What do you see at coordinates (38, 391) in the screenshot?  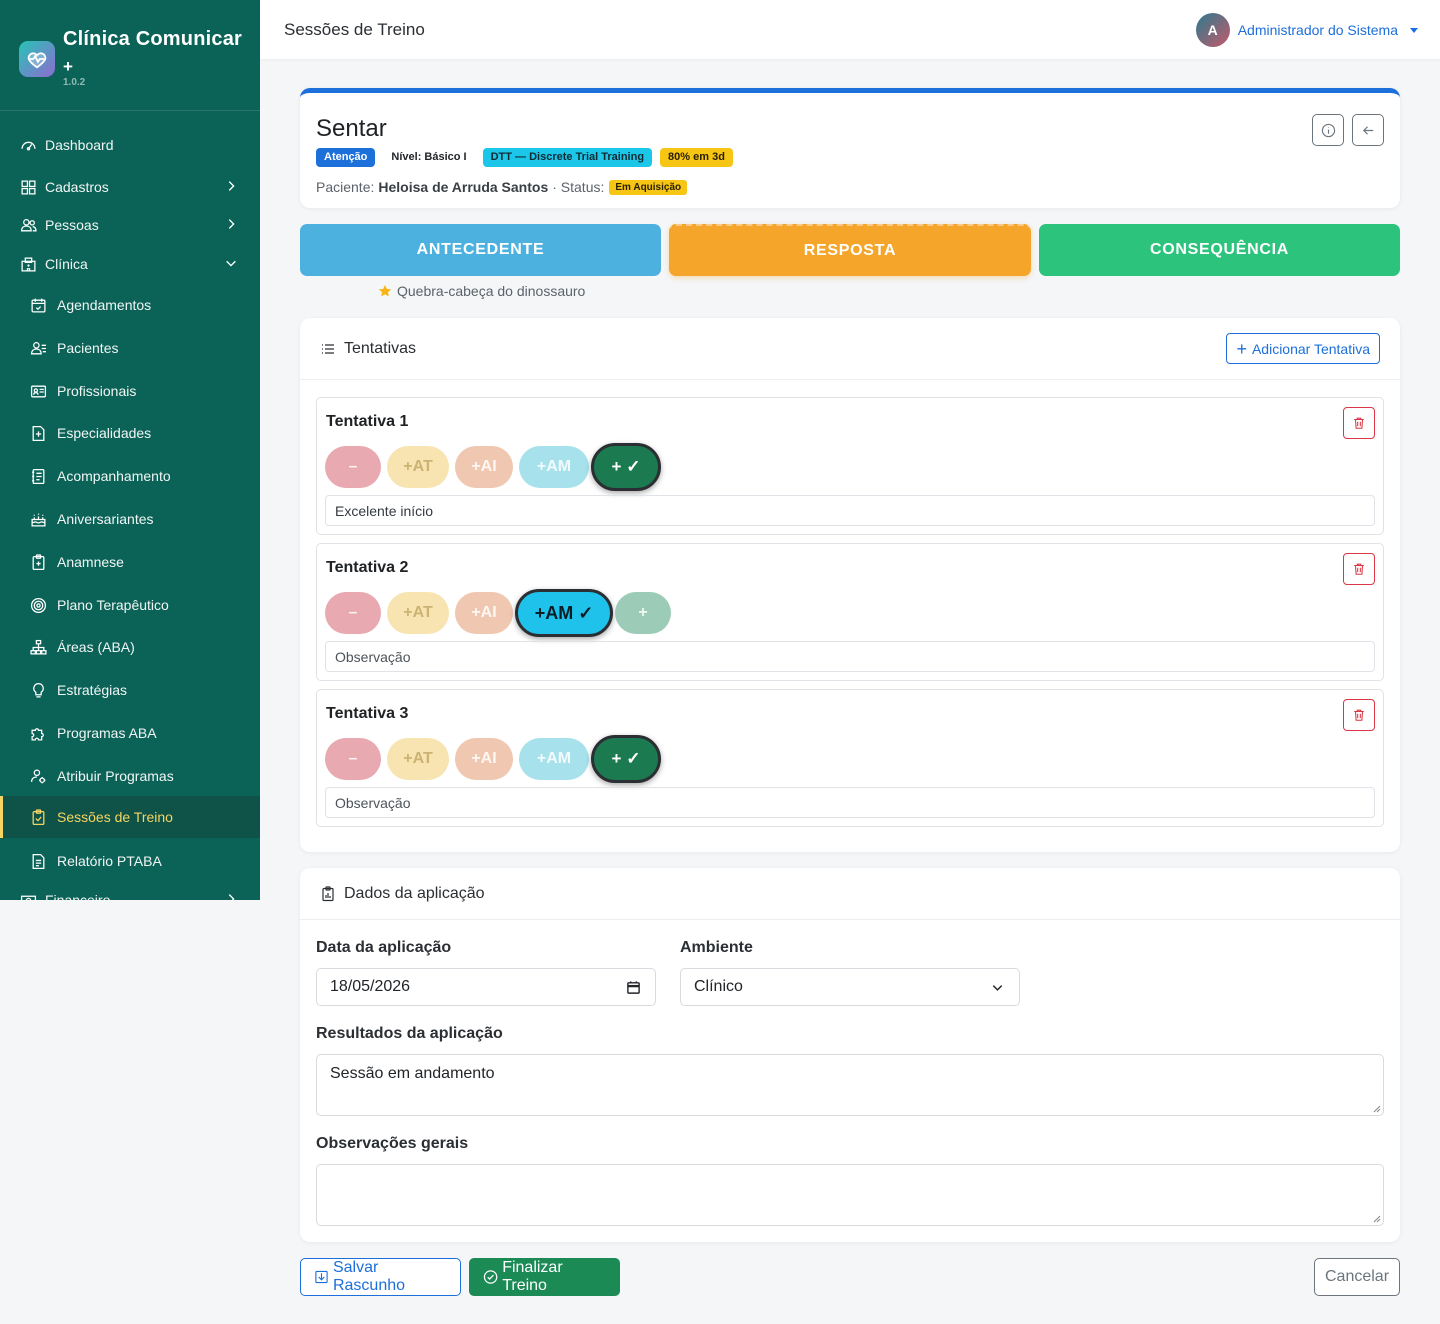 I see `id-card-icon` at bounding box center [38, 391].